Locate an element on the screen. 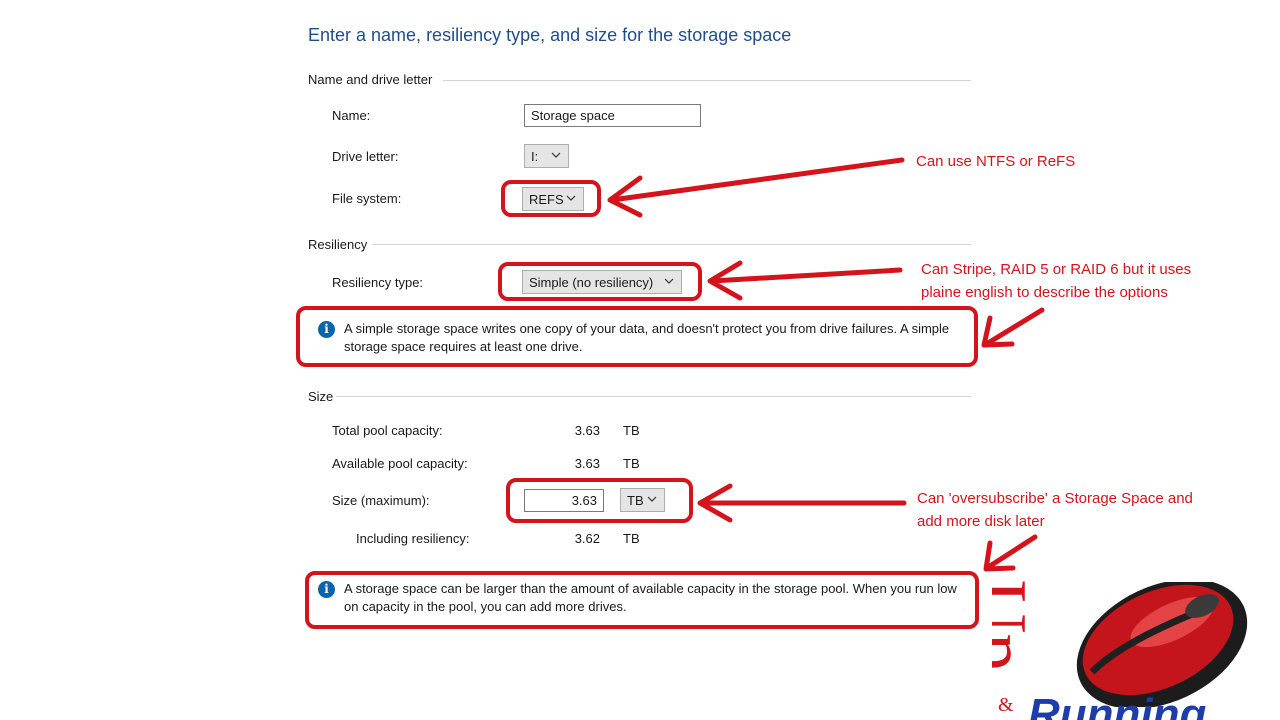 This screenshot has width=1280, height=720. mouse-logo-icon is located at coordinates (1162, 644).